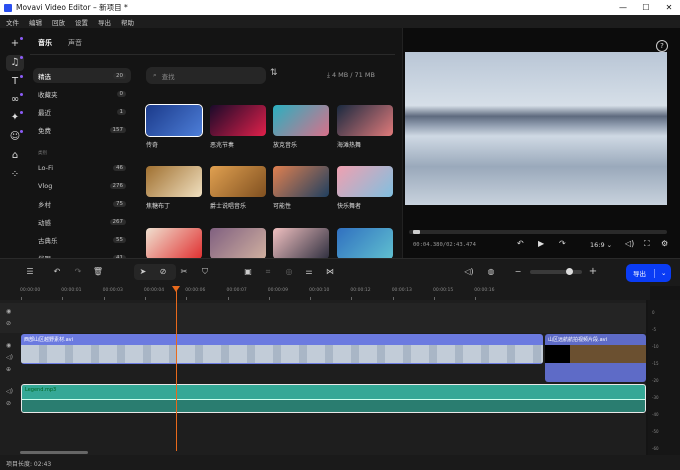 Image resolution: width=680 pixels, height=470 pixels. What do you see at coordinates (15, 63) in the screenshot?
I see `music-icon: ♫` at bounding box center [15, 63].